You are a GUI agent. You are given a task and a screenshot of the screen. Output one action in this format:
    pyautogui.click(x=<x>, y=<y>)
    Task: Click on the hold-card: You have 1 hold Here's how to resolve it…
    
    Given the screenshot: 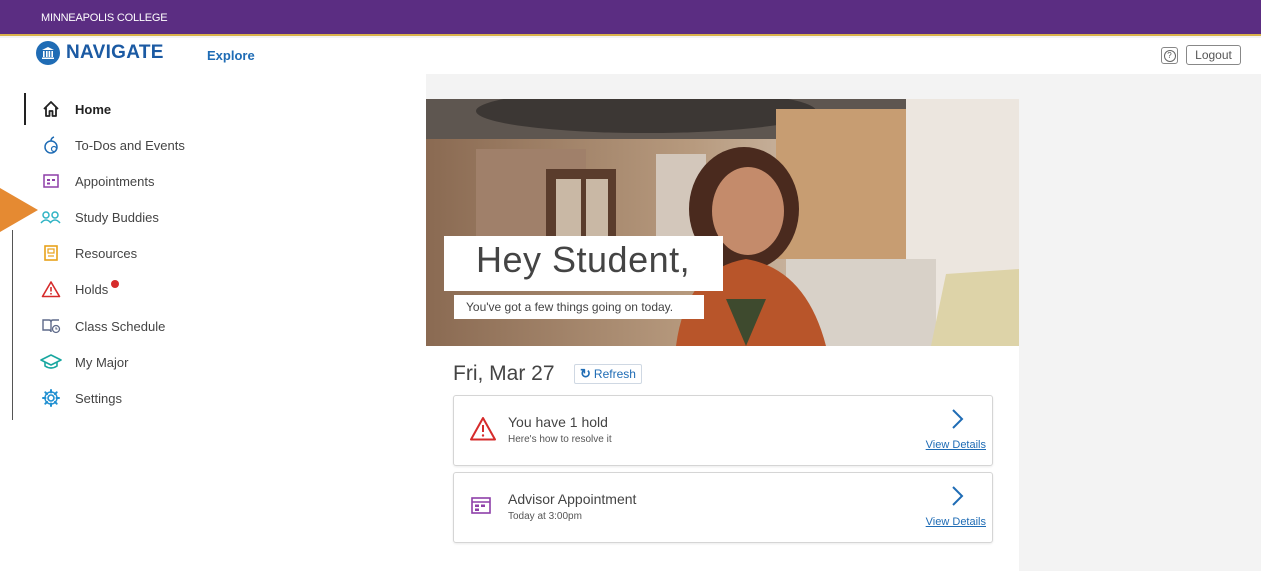 What is the action you would take?
    pyautogui.click(x=723, y=430)
    